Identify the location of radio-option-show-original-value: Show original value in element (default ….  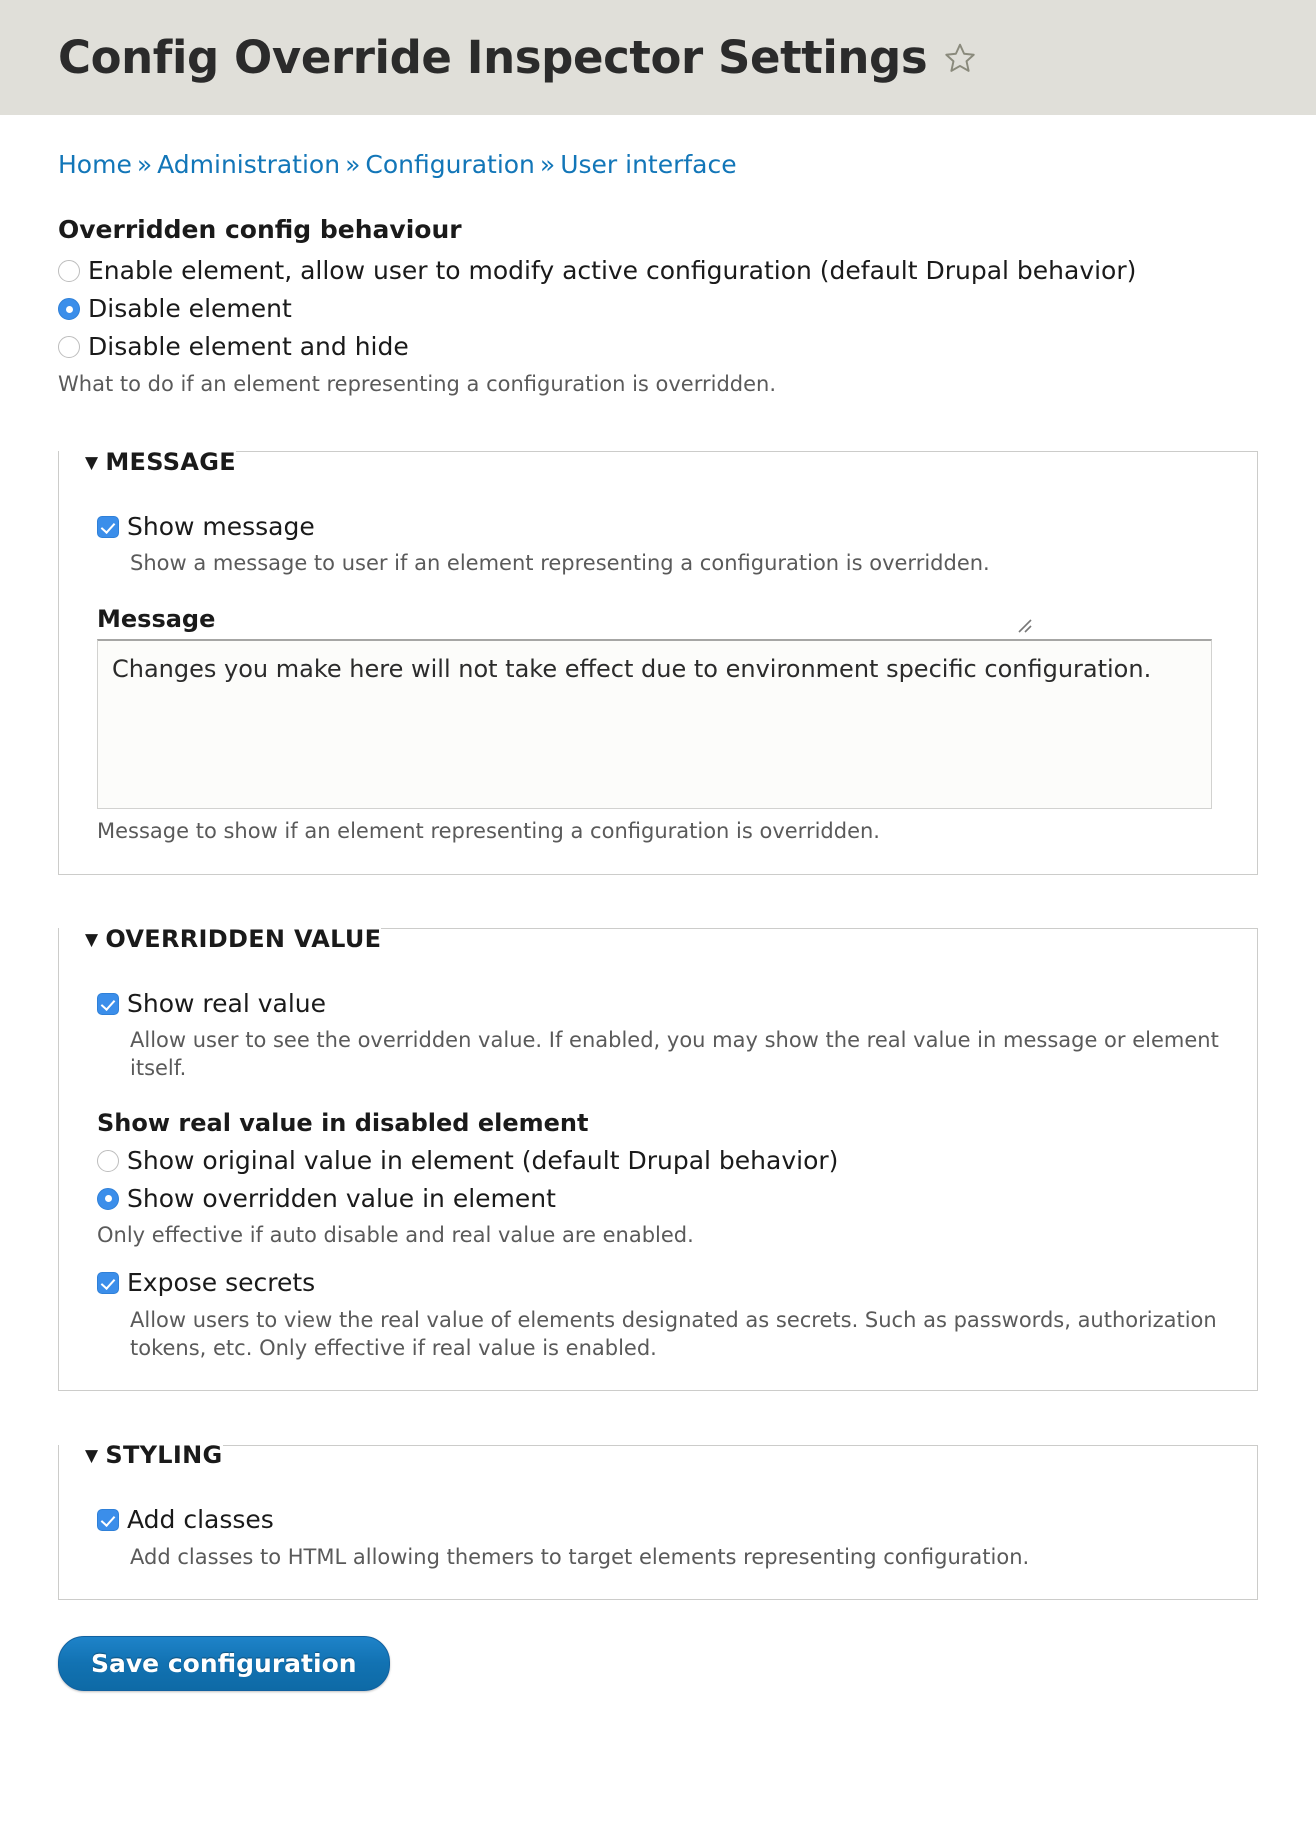
(664, 1160).